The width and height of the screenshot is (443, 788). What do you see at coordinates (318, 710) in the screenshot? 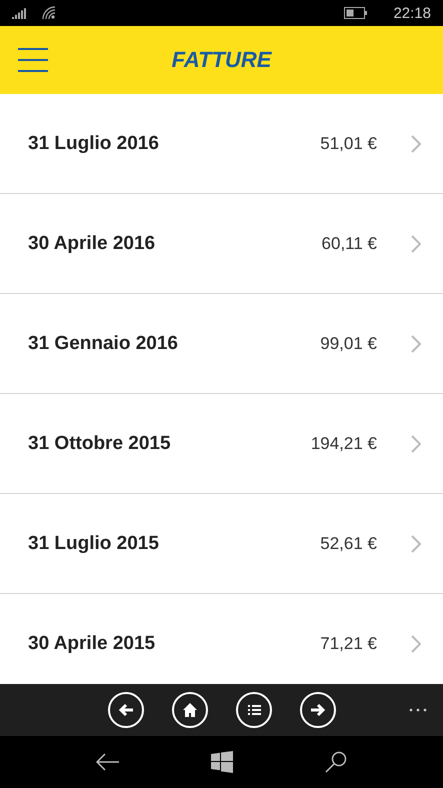
I see `forward-button` at bounding box center [318, 710].